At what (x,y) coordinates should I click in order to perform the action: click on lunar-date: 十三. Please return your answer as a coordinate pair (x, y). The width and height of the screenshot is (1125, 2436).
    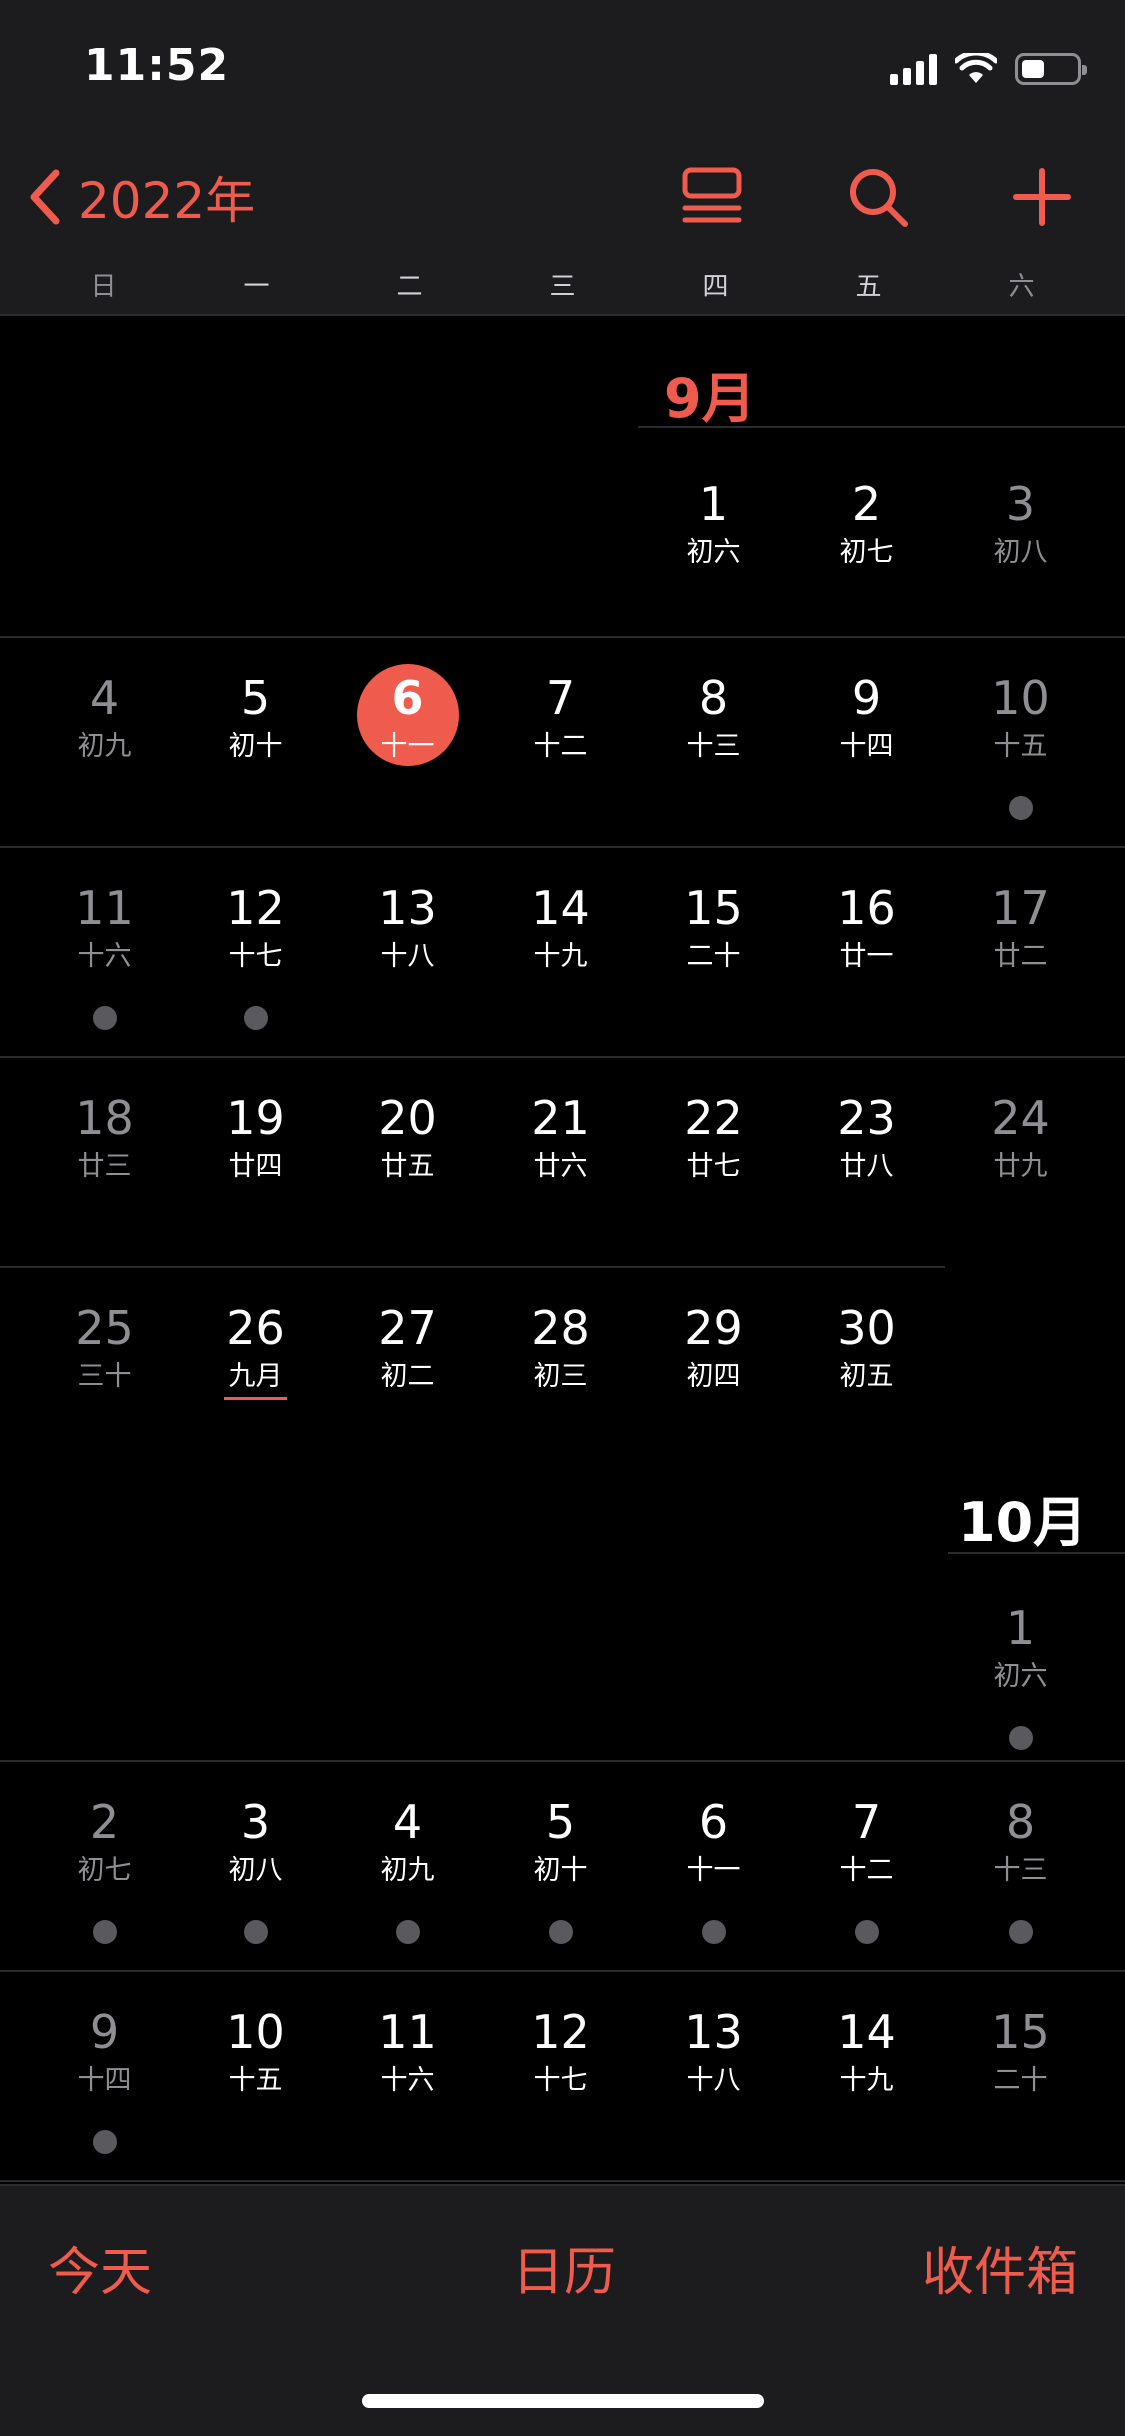
    Looking at the image, I should click on (713, 746).